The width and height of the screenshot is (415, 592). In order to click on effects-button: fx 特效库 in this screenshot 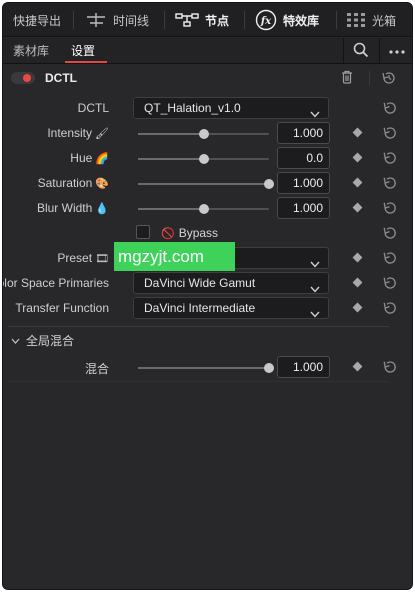, I will do `click(287, 20)`.